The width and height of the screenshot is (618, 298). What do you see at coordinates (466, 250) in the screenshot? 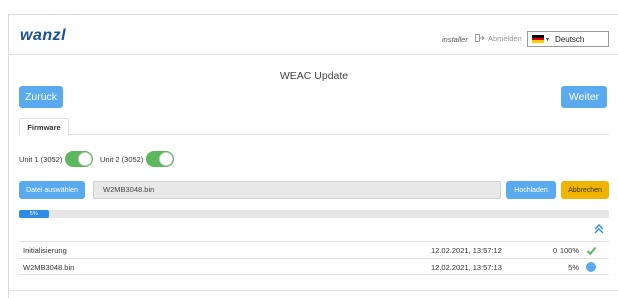
I see `log-time: 12.02.2021, 13:57:12` at bounding box center [466, 250].